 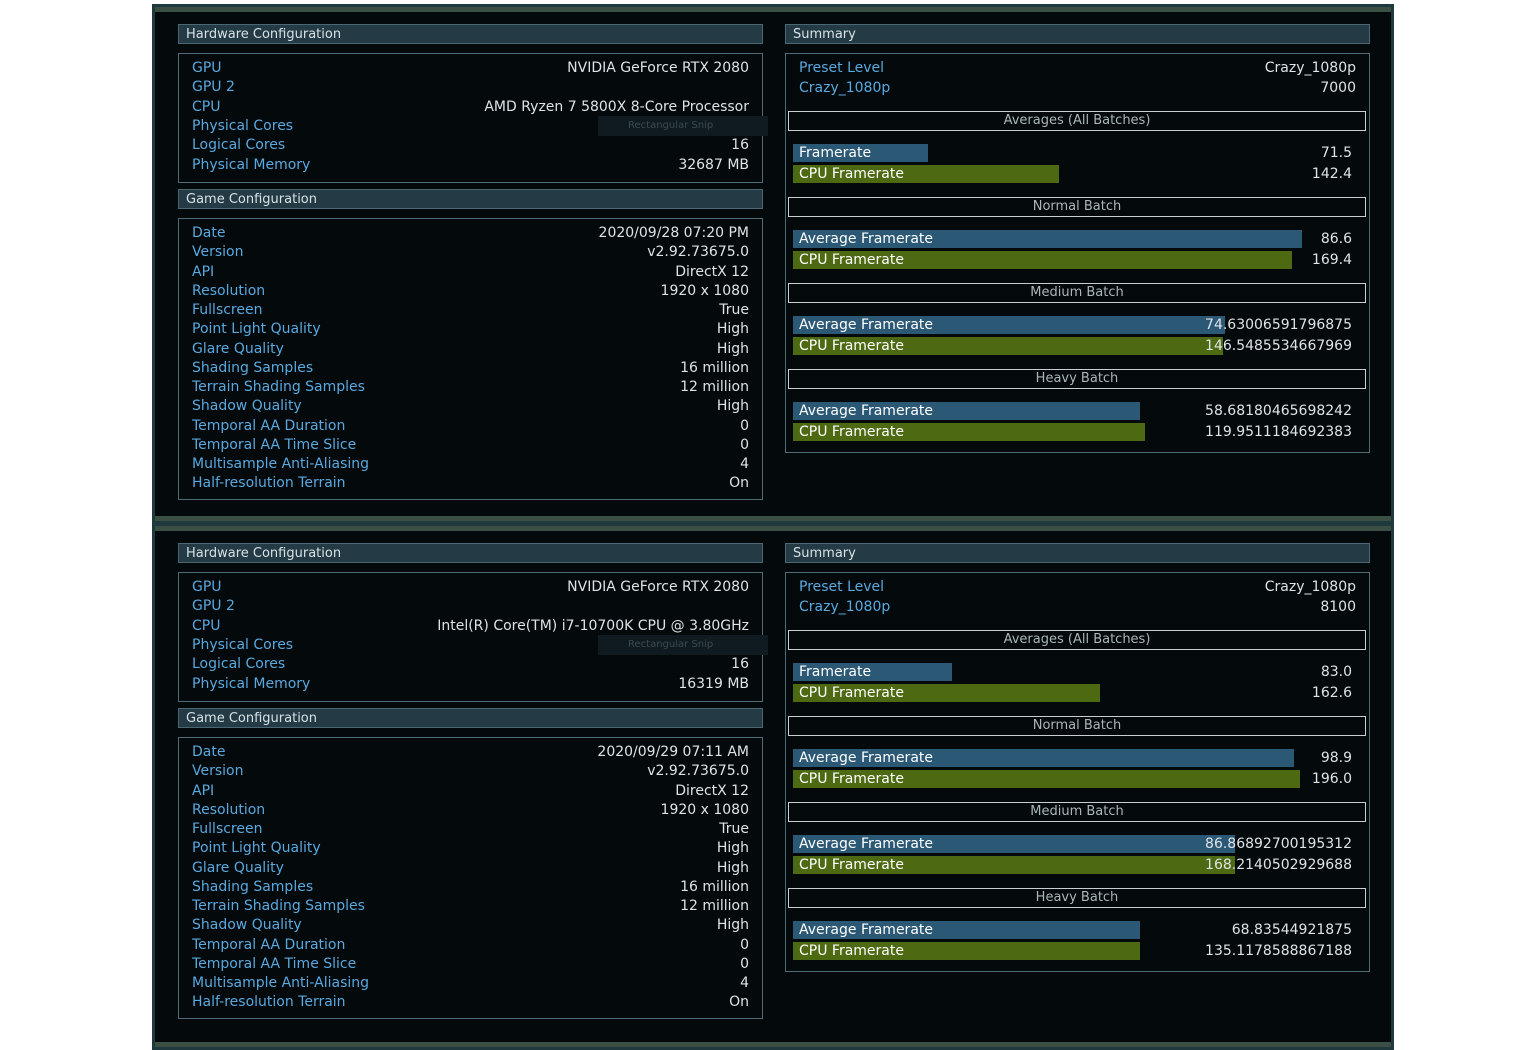 What do you see at coordinates (712, 790) in the screenshot?
I see `config-value: DirectX 12` at bounding box center [712, 790].